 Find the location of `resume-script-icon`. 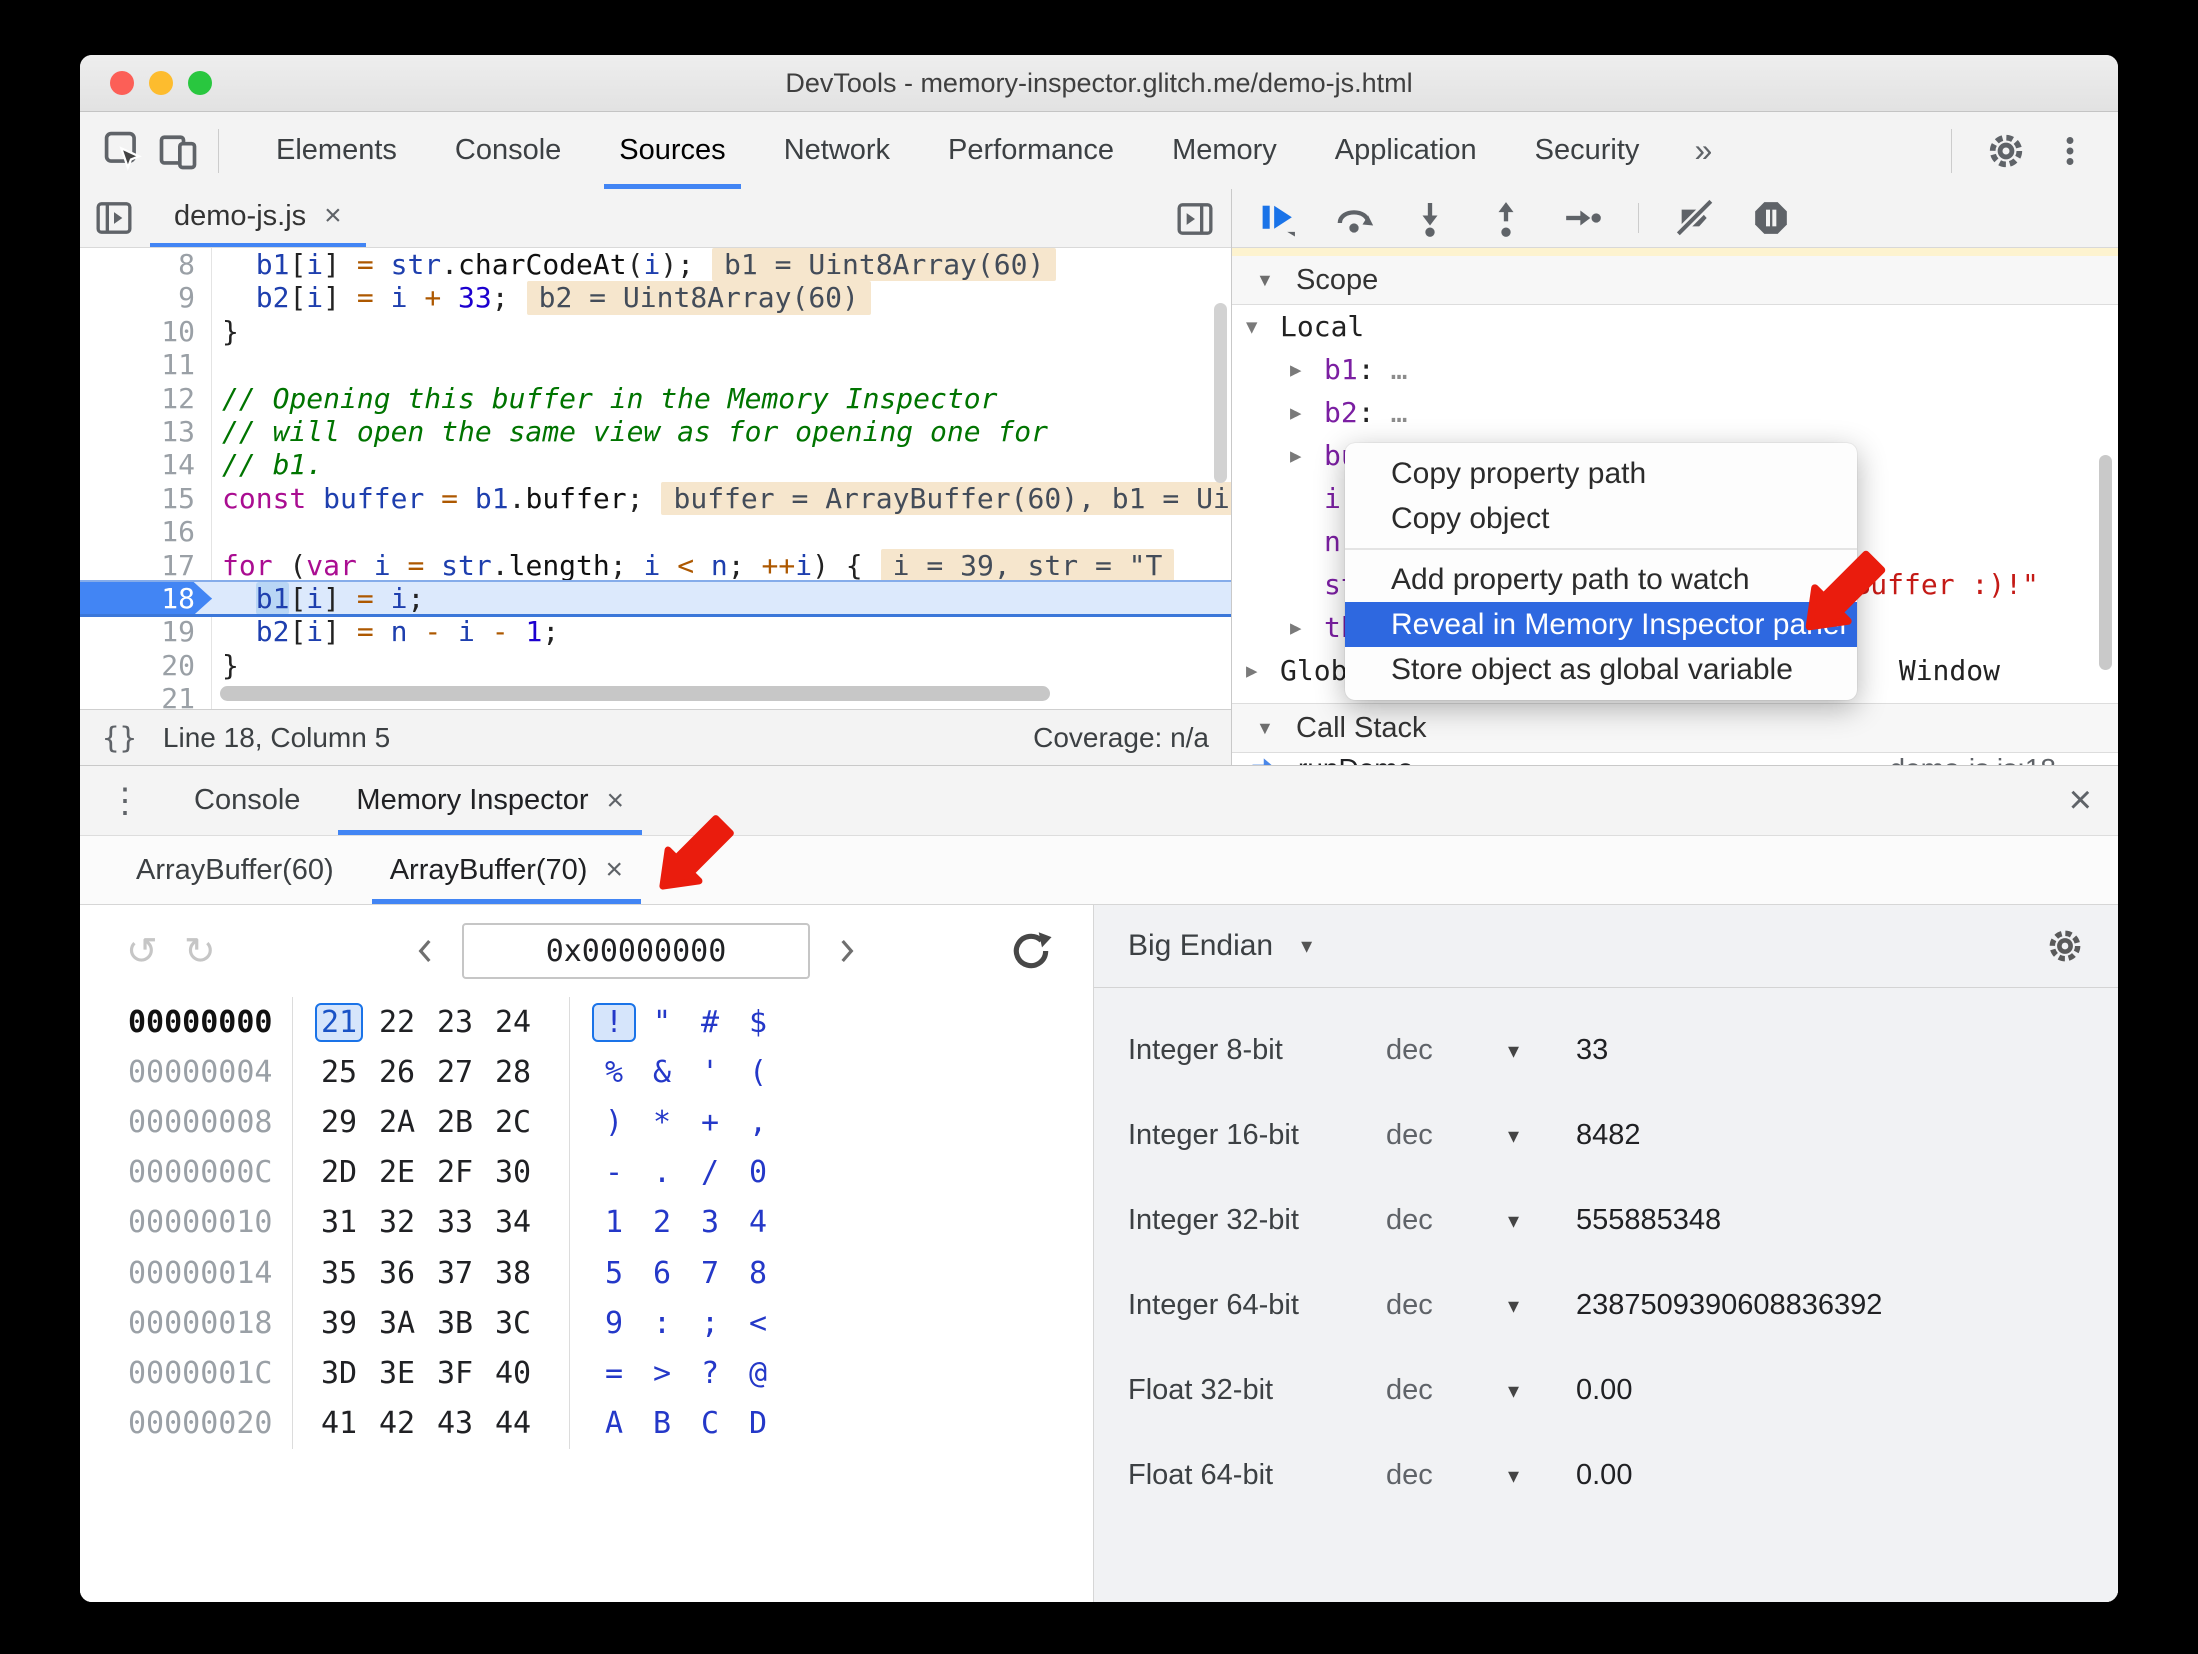

resume-script-icon is located at coordinates (1278, 218).